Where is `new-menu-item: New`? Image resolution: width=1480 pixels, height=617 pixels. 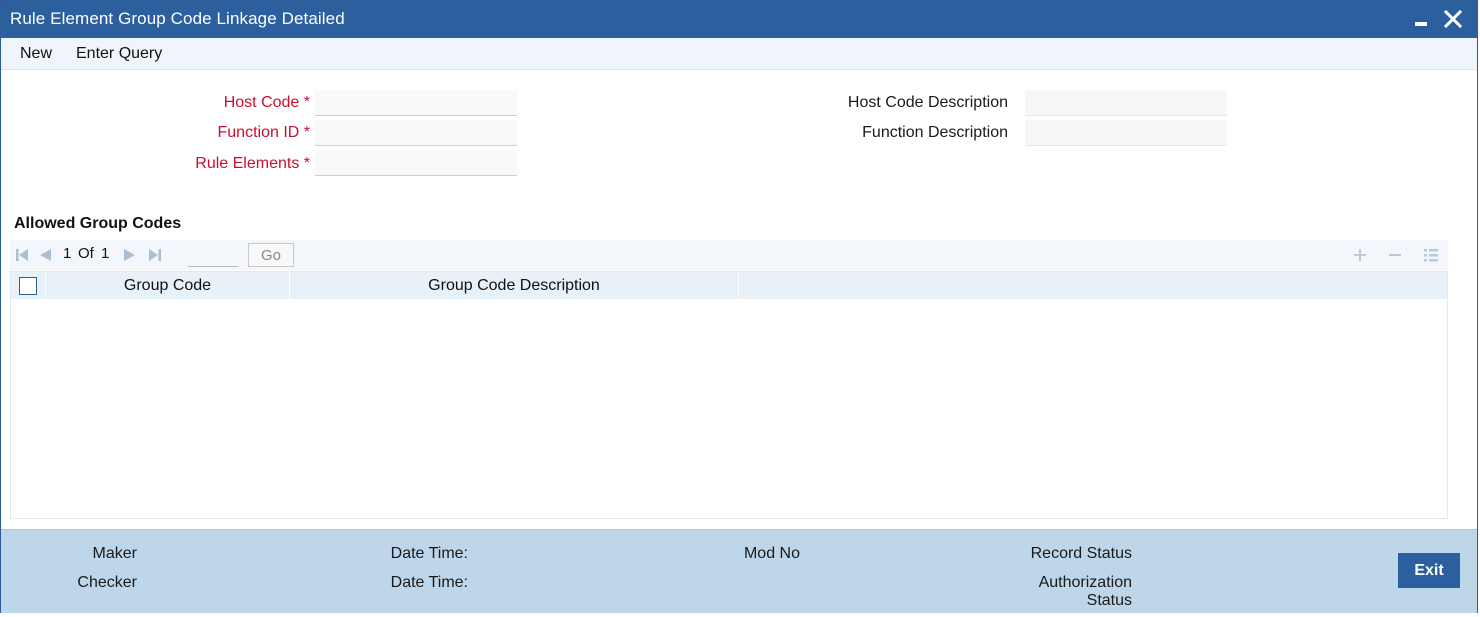
new-menu-item: New is located at coordinates (36, 54).